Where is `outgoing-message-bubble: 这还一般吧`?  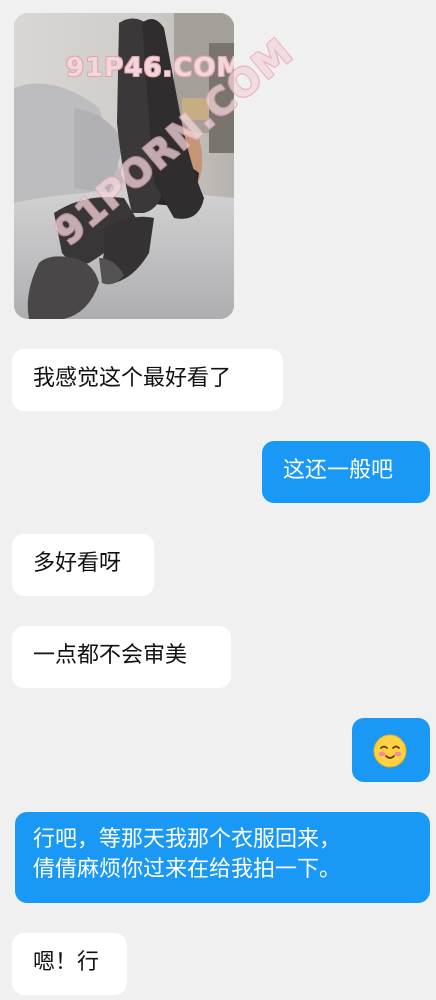 outgoing-message-bubble: 这还一般吧 is located at coordinates (346, 472).